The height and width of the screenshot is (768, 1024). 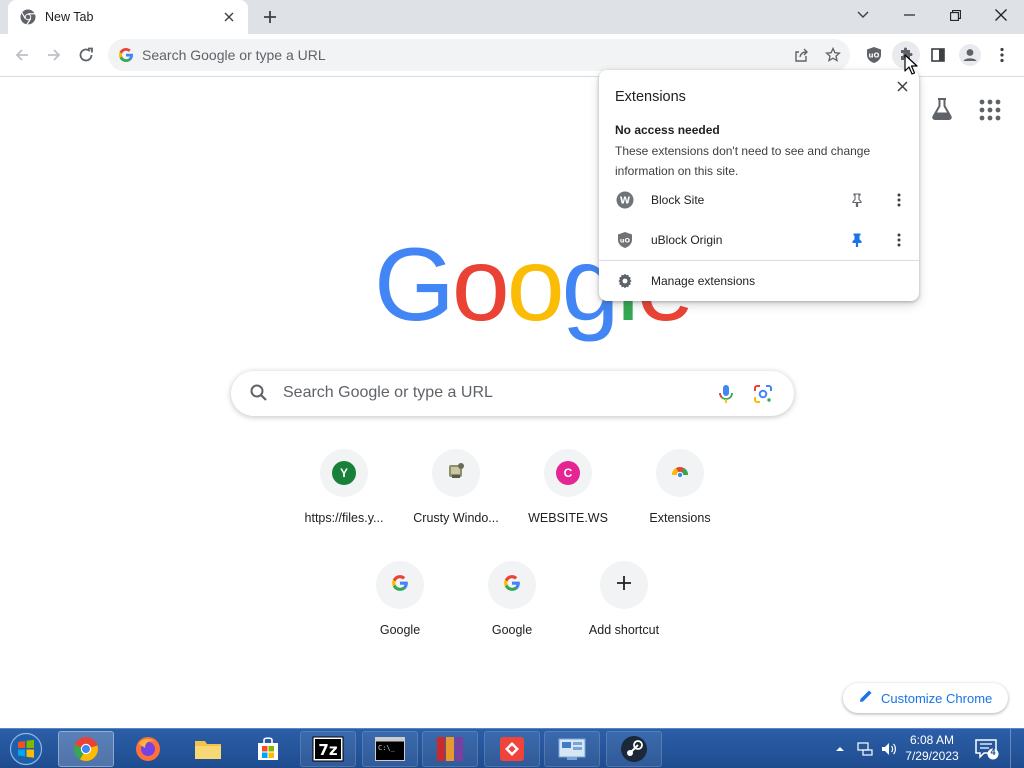 I want to click on manage-extensions-item: Manage extensions, so click(x=759, y=281).